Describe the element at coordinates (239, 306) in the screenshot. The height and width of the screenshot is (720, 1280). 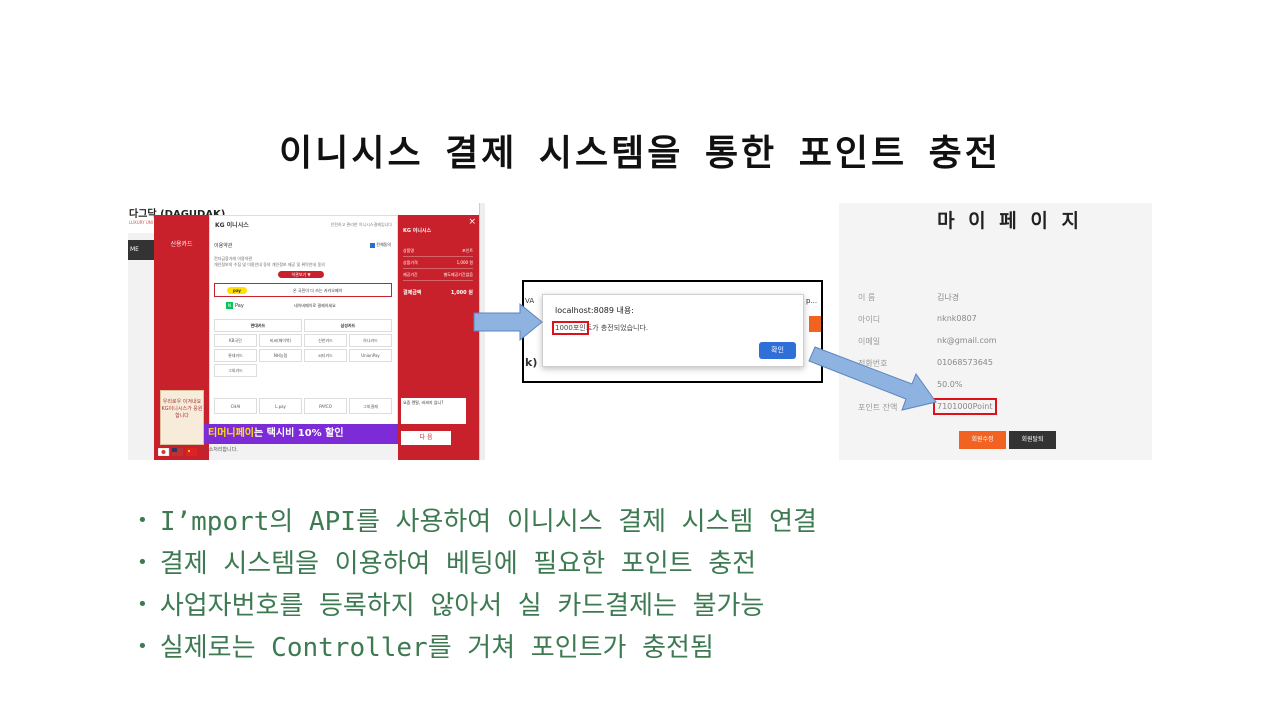
I see `naverpay-brand: Pay` at that location.